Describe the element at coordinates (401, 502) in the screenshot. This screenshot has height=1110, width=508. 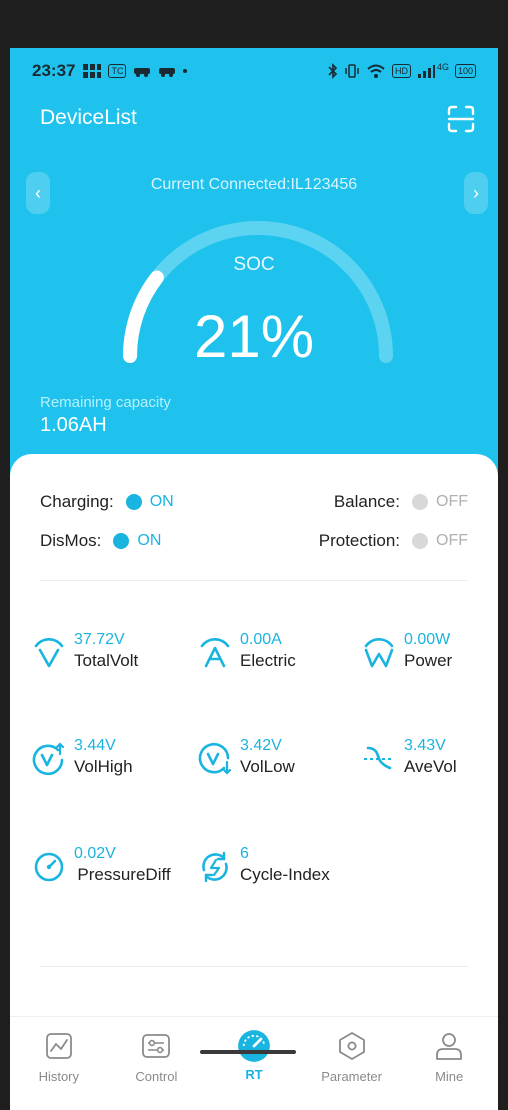
I see `balance-status: Balance: OFF` at that location.